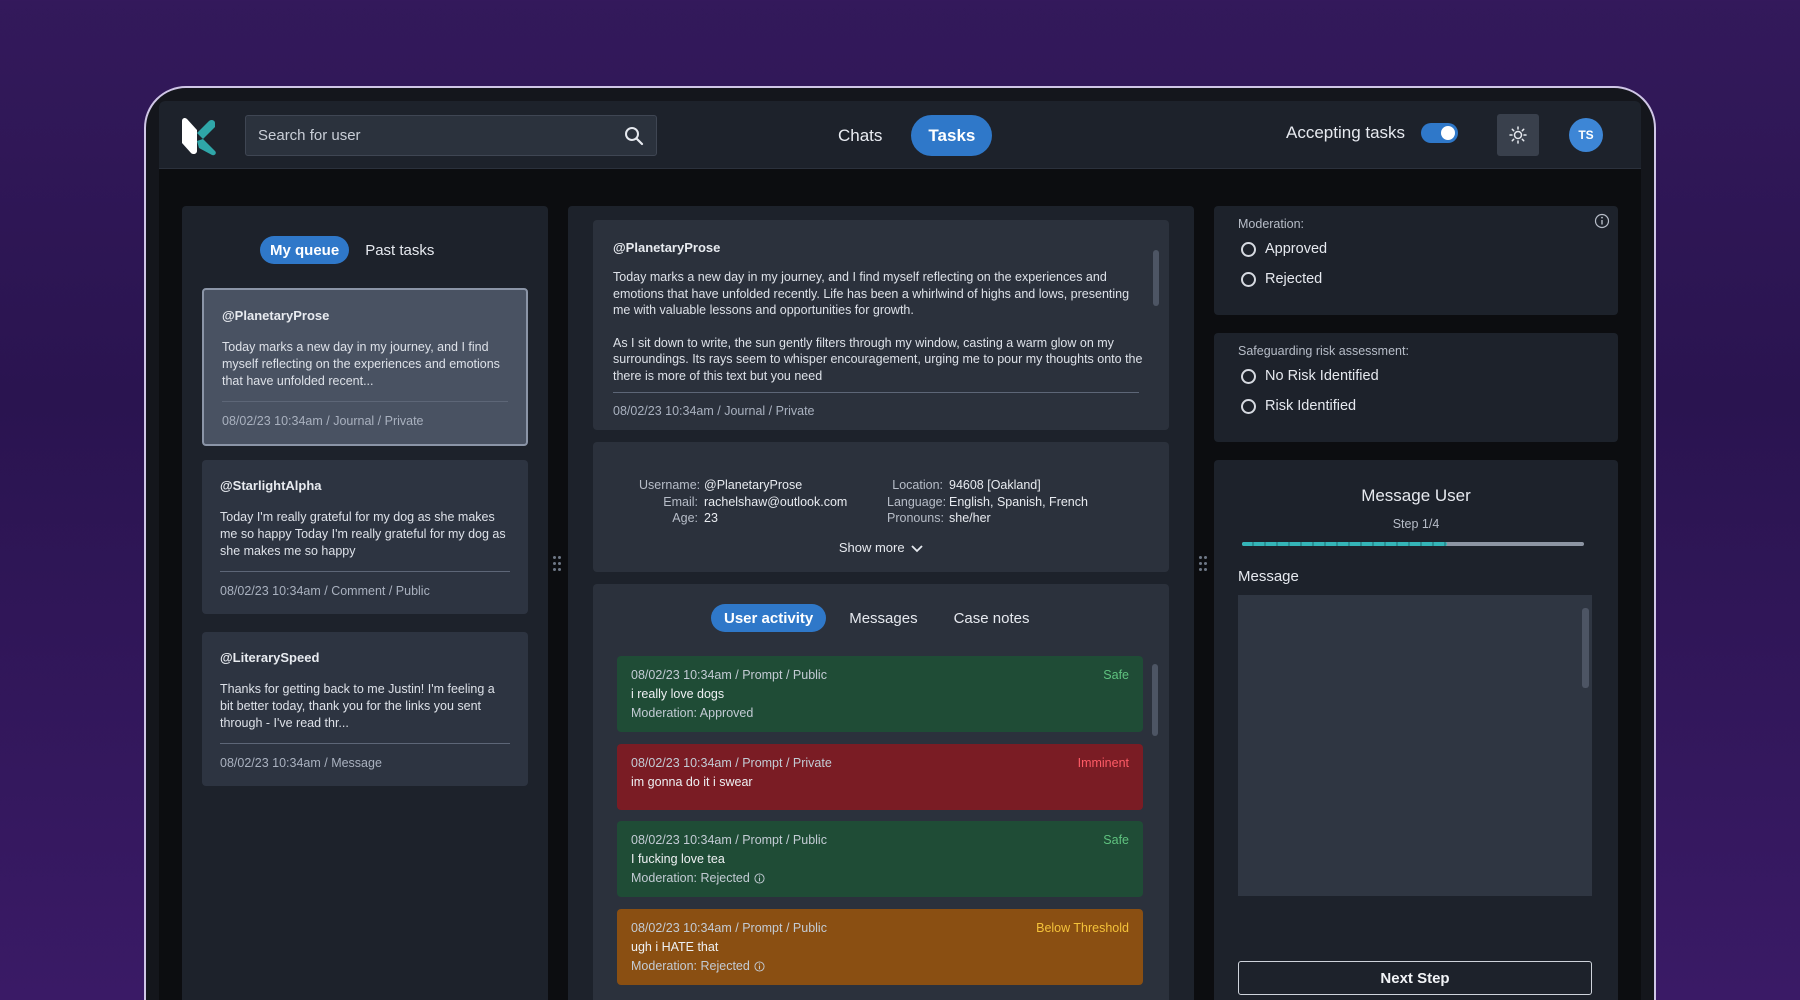  Describe the element at coordinates (678, 859) in the screenshot. I see `activity-text: I fucking love tea` at that location.